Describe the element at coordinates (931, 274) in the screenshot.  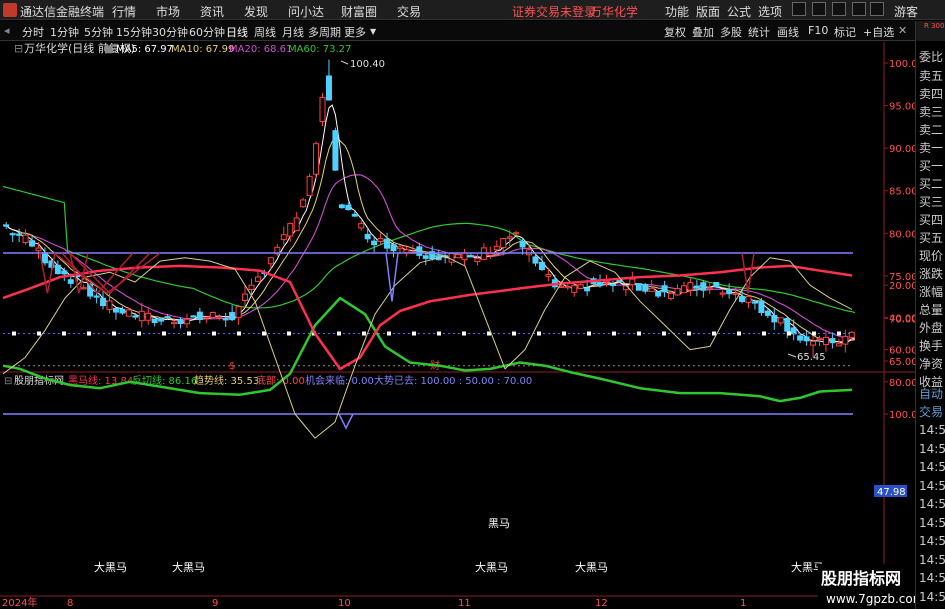
I see `quote-label: 涨跌` at that location.